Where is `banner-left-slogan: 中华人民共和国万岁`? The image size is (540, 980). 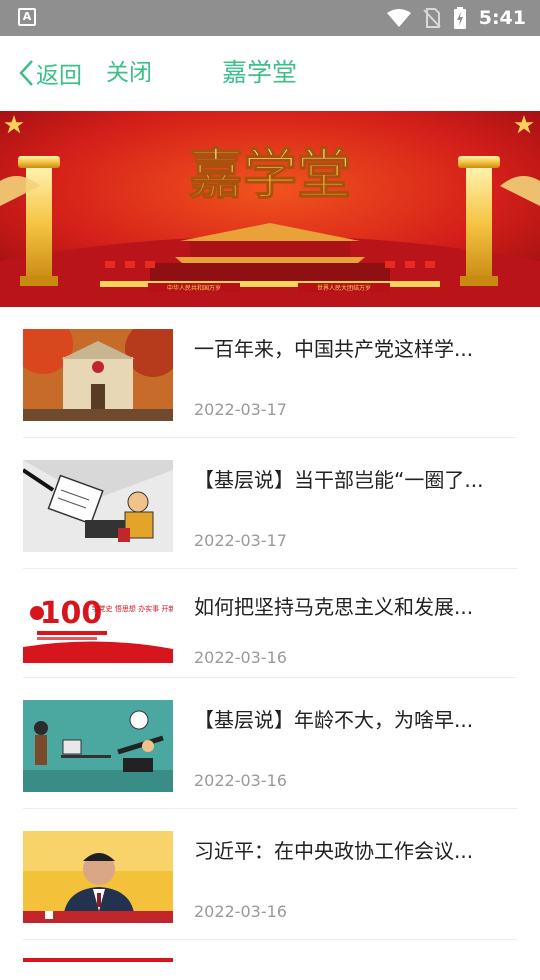
banner-left-slogan: 中华人民共和国万岁 is located at coordinates (194, 288).